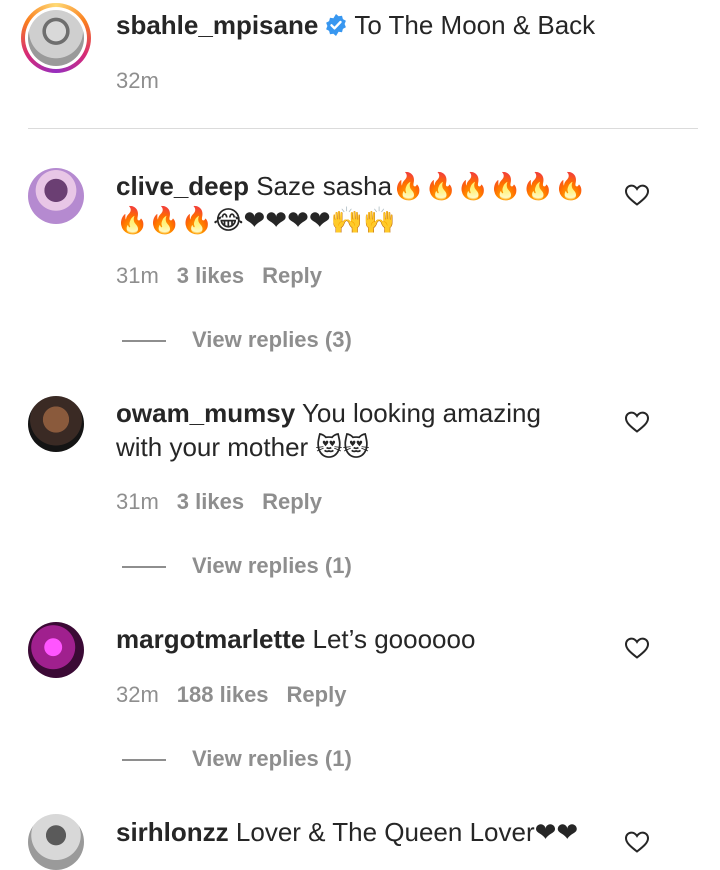  I want to click on comment-text: sirhlonzz Lover & The Queen Lover❤❤, so click(347, 832).